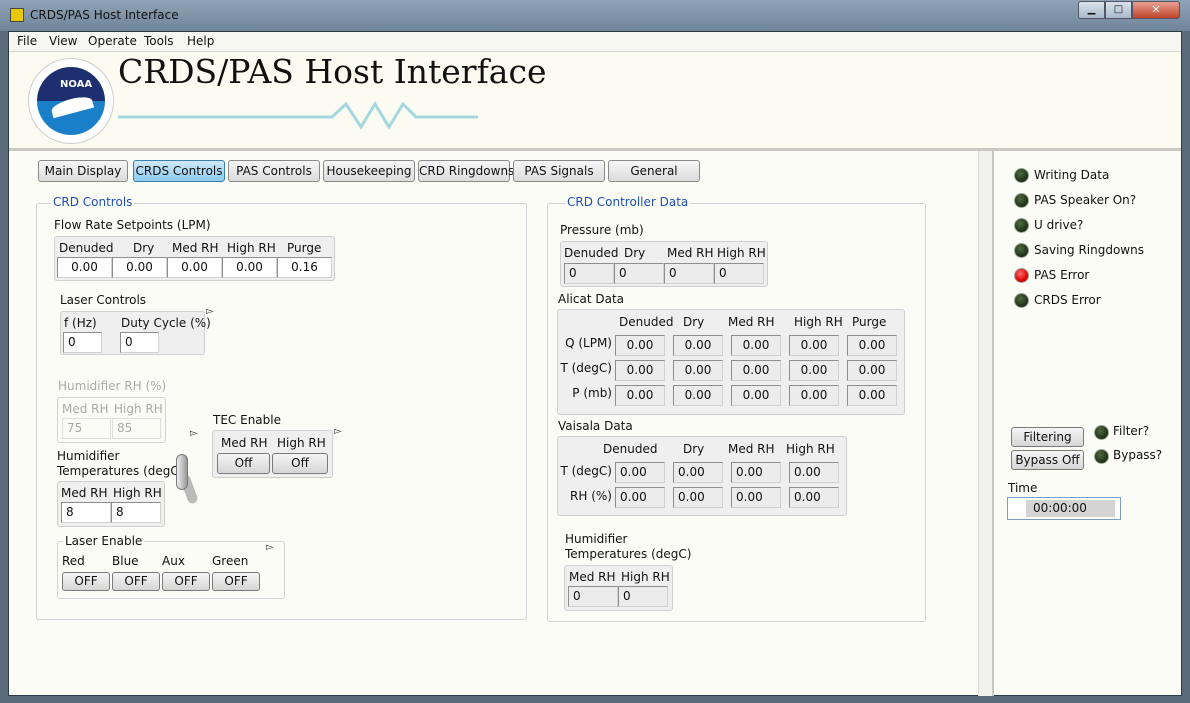 This screenshot has height=703, width=1190. I want to click on menu-bar, so click(595, 42).